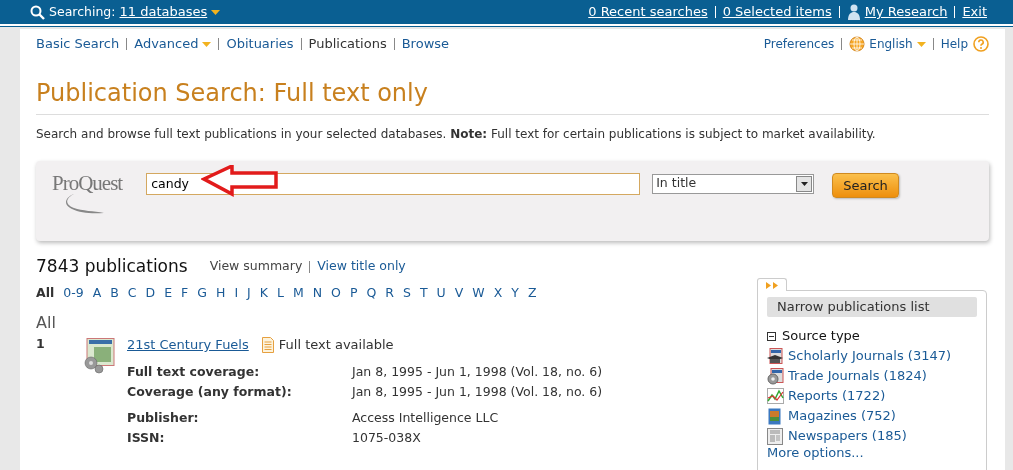 The width and height of the screenshot is (1013, 470). I want to click on letter-link: R, so click(389, 294).